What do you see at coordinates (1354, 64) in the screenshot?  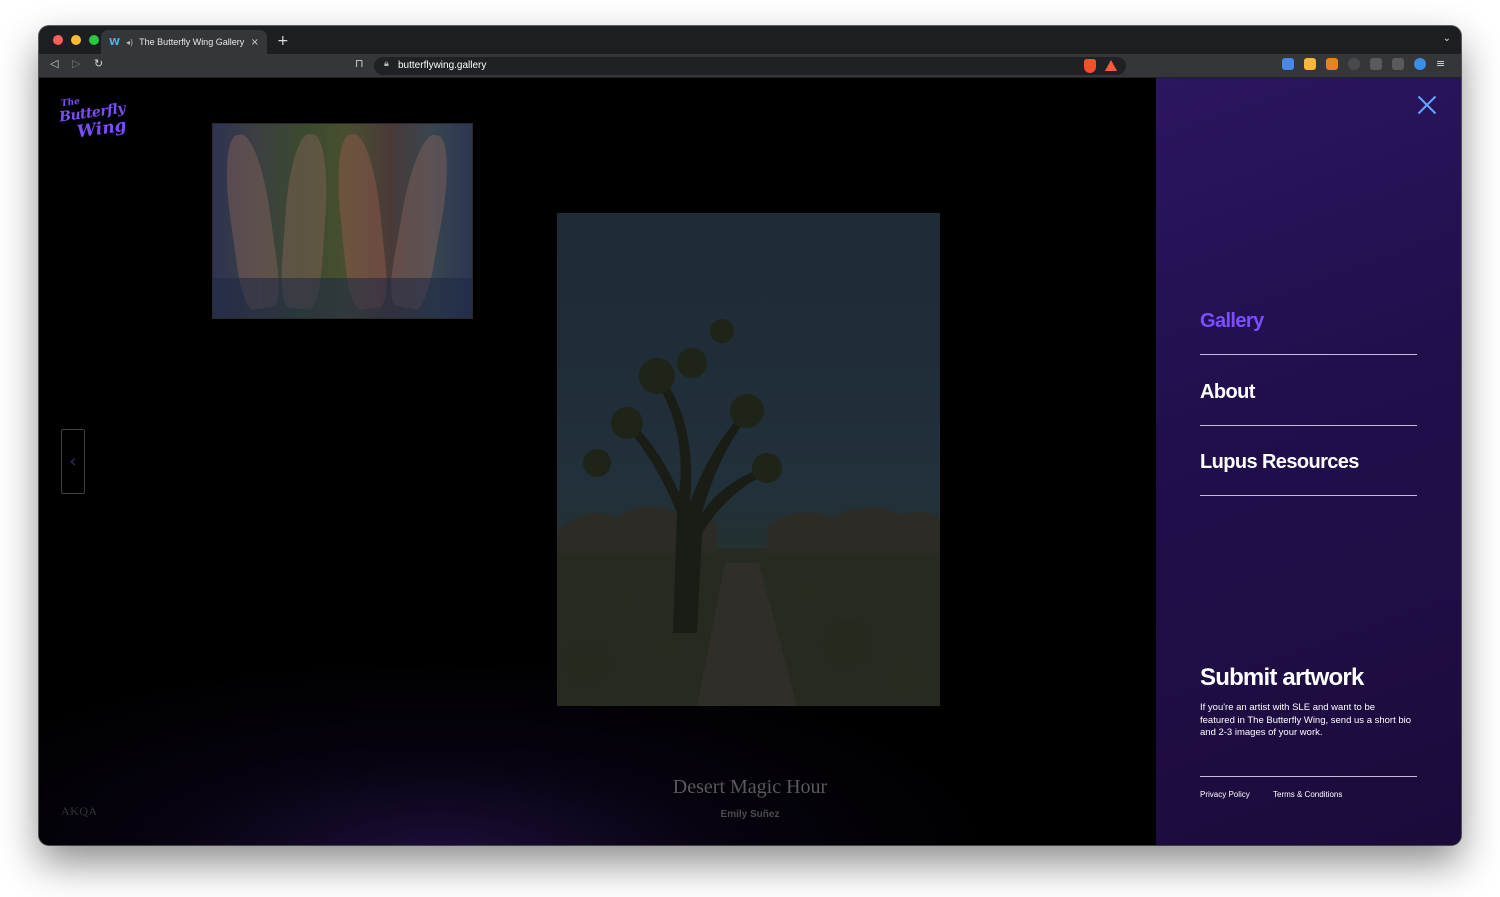 I see `react-devtools-icon` at bounding box center [1354, 64].